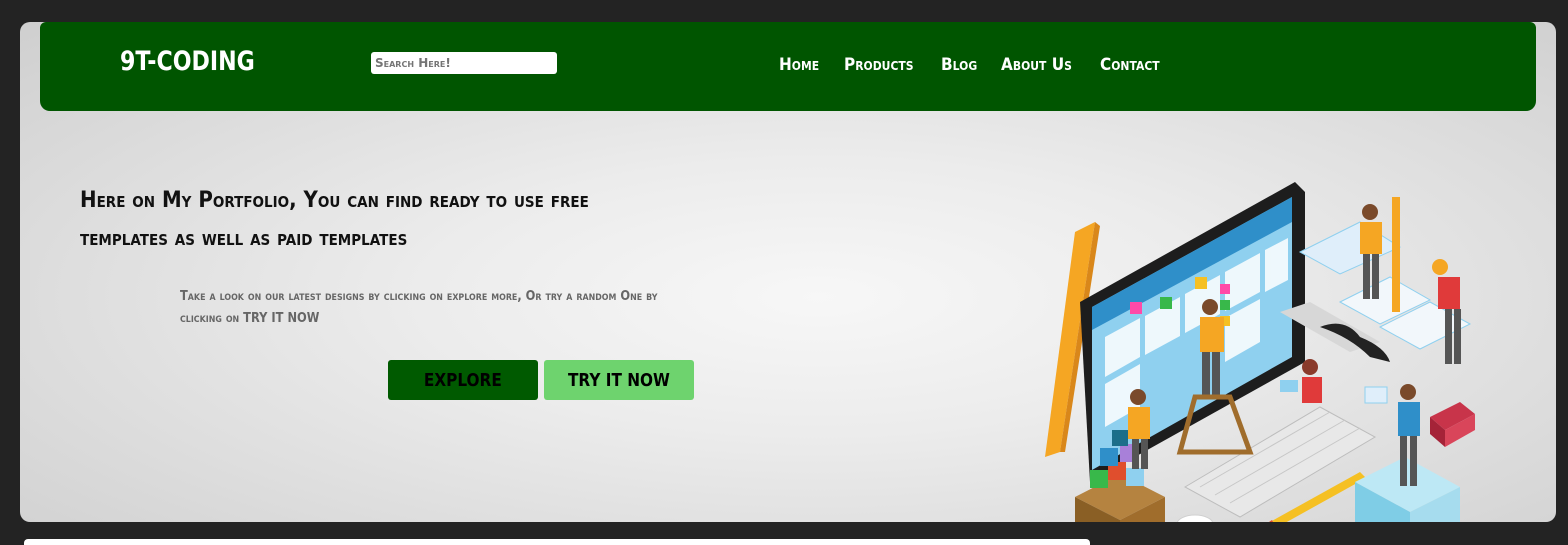 The image size is (1568, 545). I want to click on headline-line-2: templates as well as paid templates, so click(244, 238).